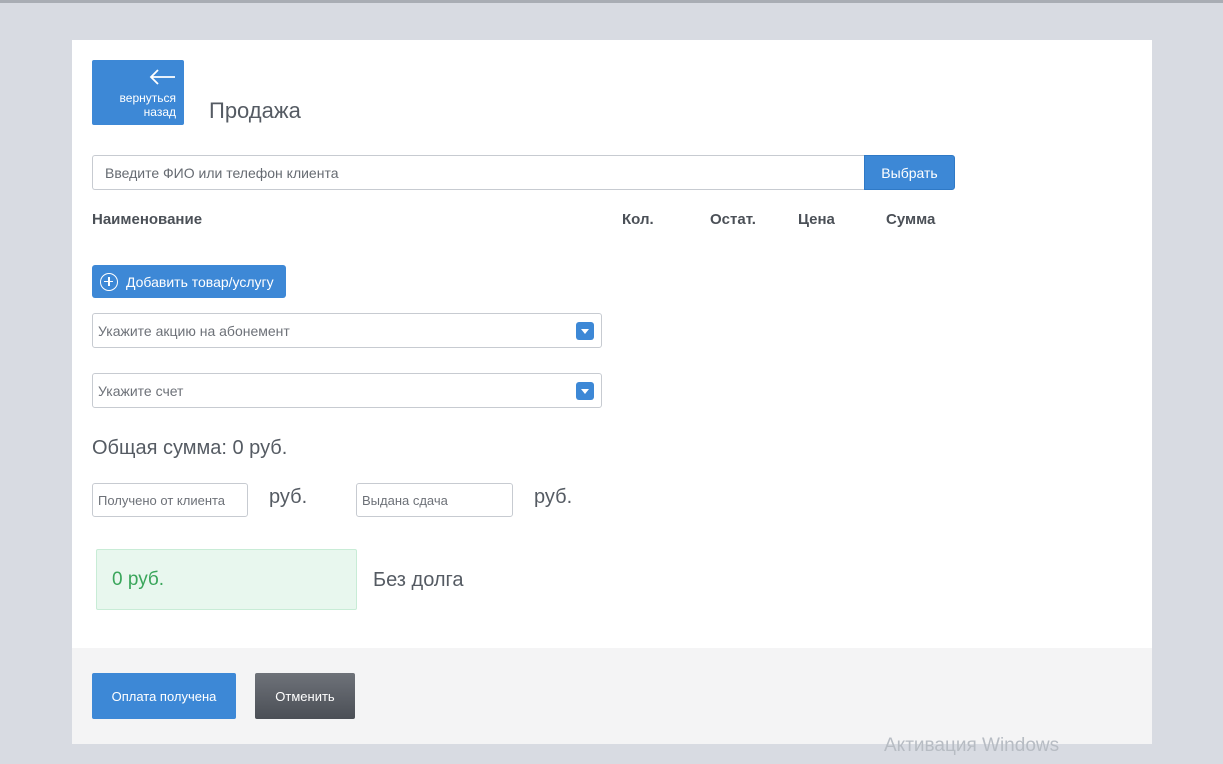 The width and height of the screenshot is (1223, 764). Describe the element at coordinates (305, 696) in the screenshot. I see `cancel-button: Отменить` at that location.